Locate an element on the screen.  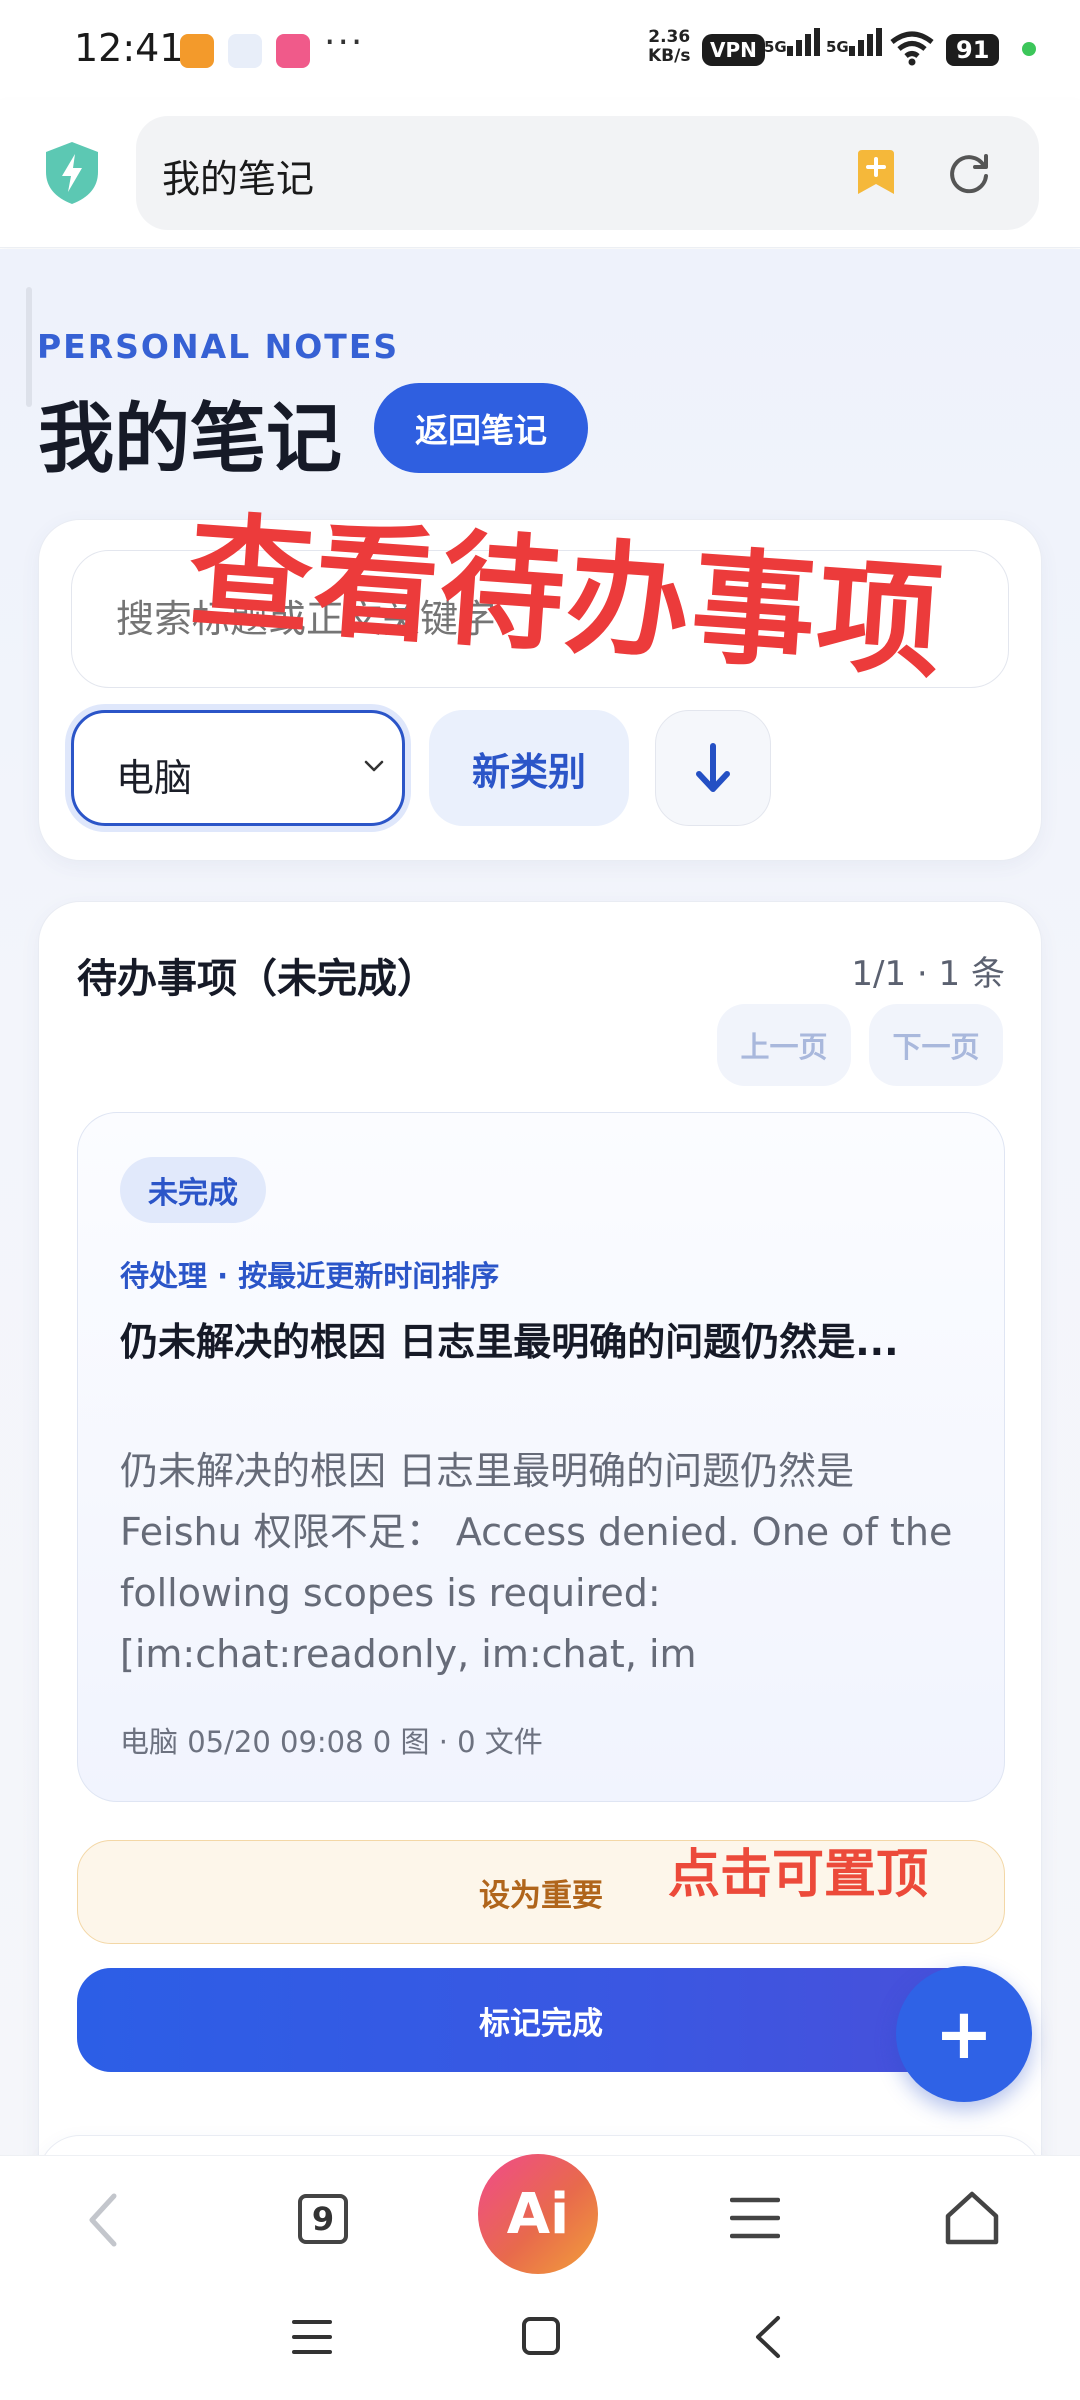
network-speed-unit: KB/s is located at coordinates (669, 56).